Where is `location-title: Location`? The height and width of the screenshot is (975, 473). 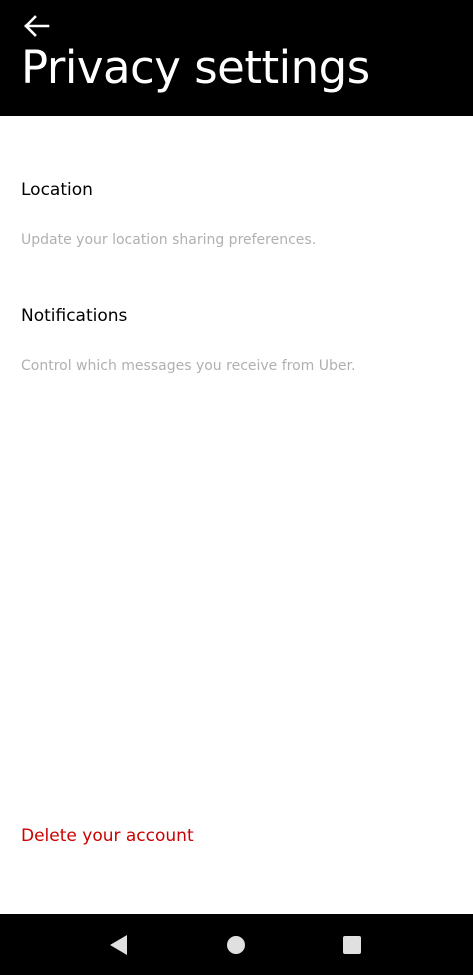
location-title: Location is located at coordinates (57, 190).